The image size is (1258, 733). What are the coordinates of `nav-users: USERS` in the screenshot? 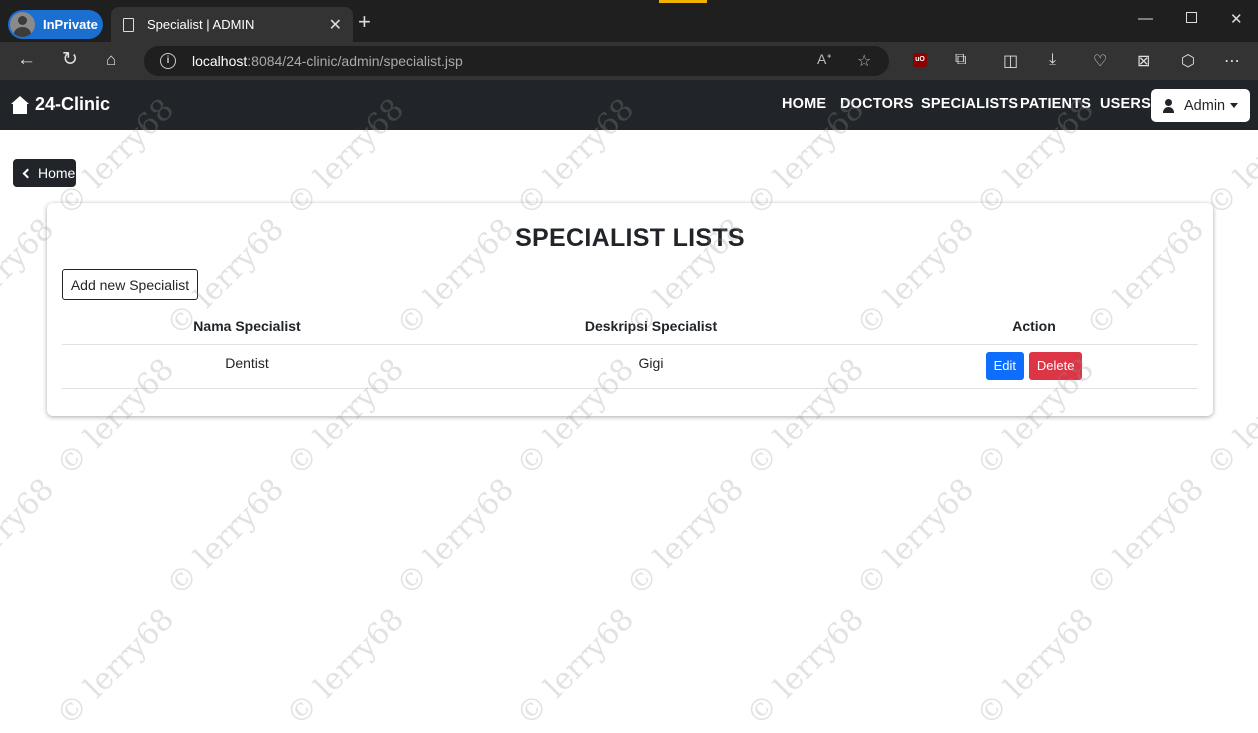 It's located at (1125, 104).